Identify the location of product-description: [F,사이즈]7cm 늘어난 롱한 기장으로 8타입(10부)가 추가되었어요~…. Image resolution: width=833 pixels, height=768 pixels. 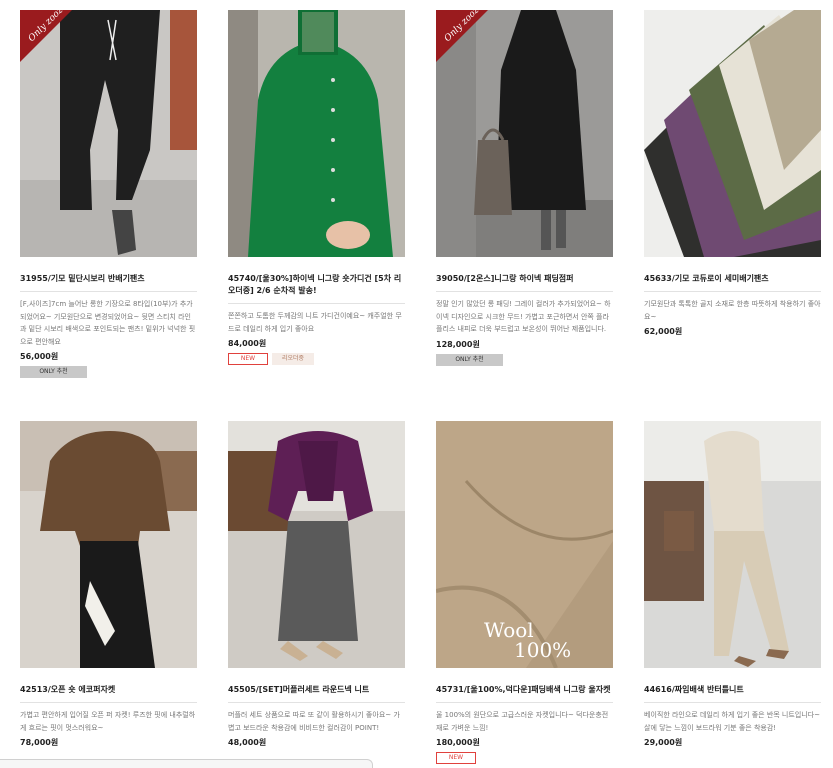
(108, 323).